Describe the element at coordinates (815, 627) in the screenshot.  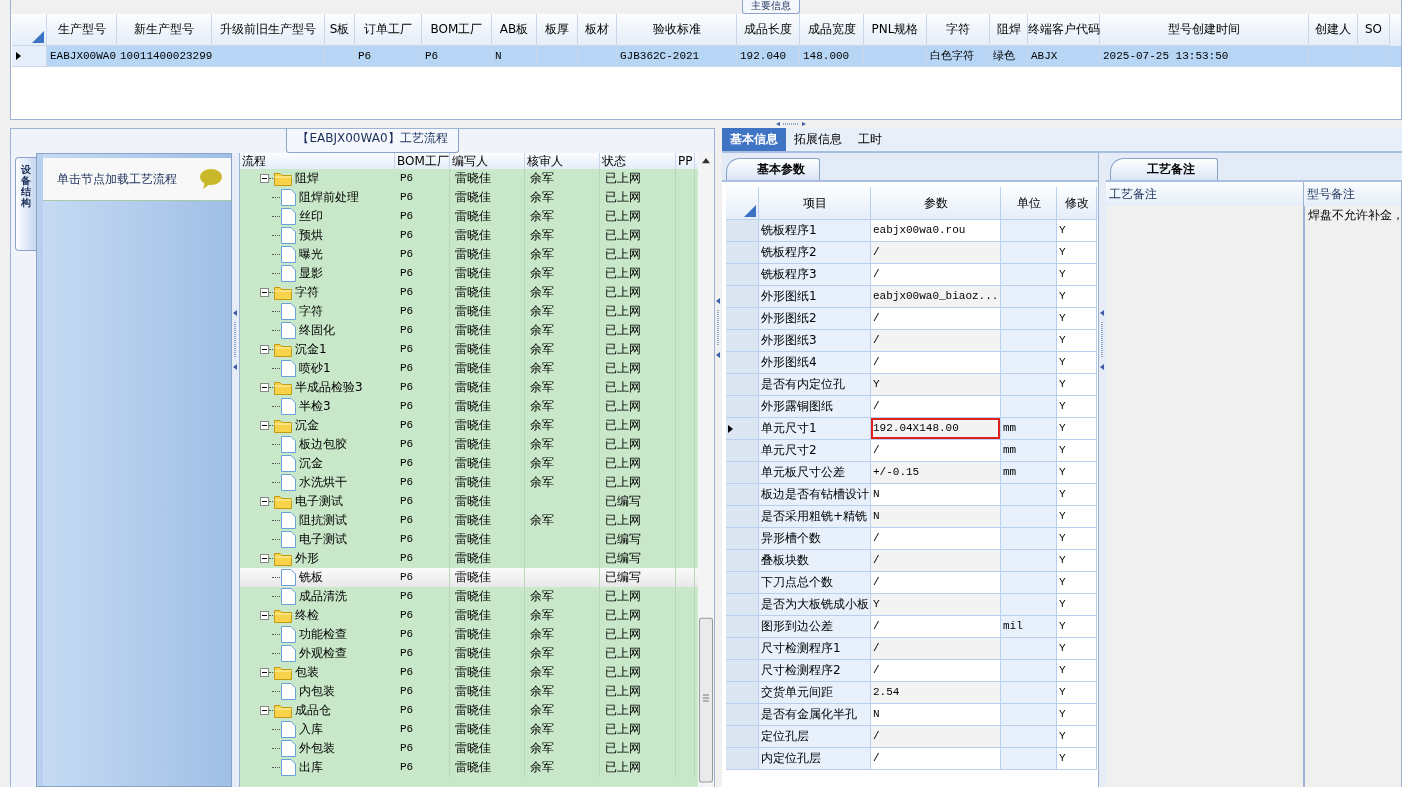
I see `table-cell: 图形到边公差` at that location.